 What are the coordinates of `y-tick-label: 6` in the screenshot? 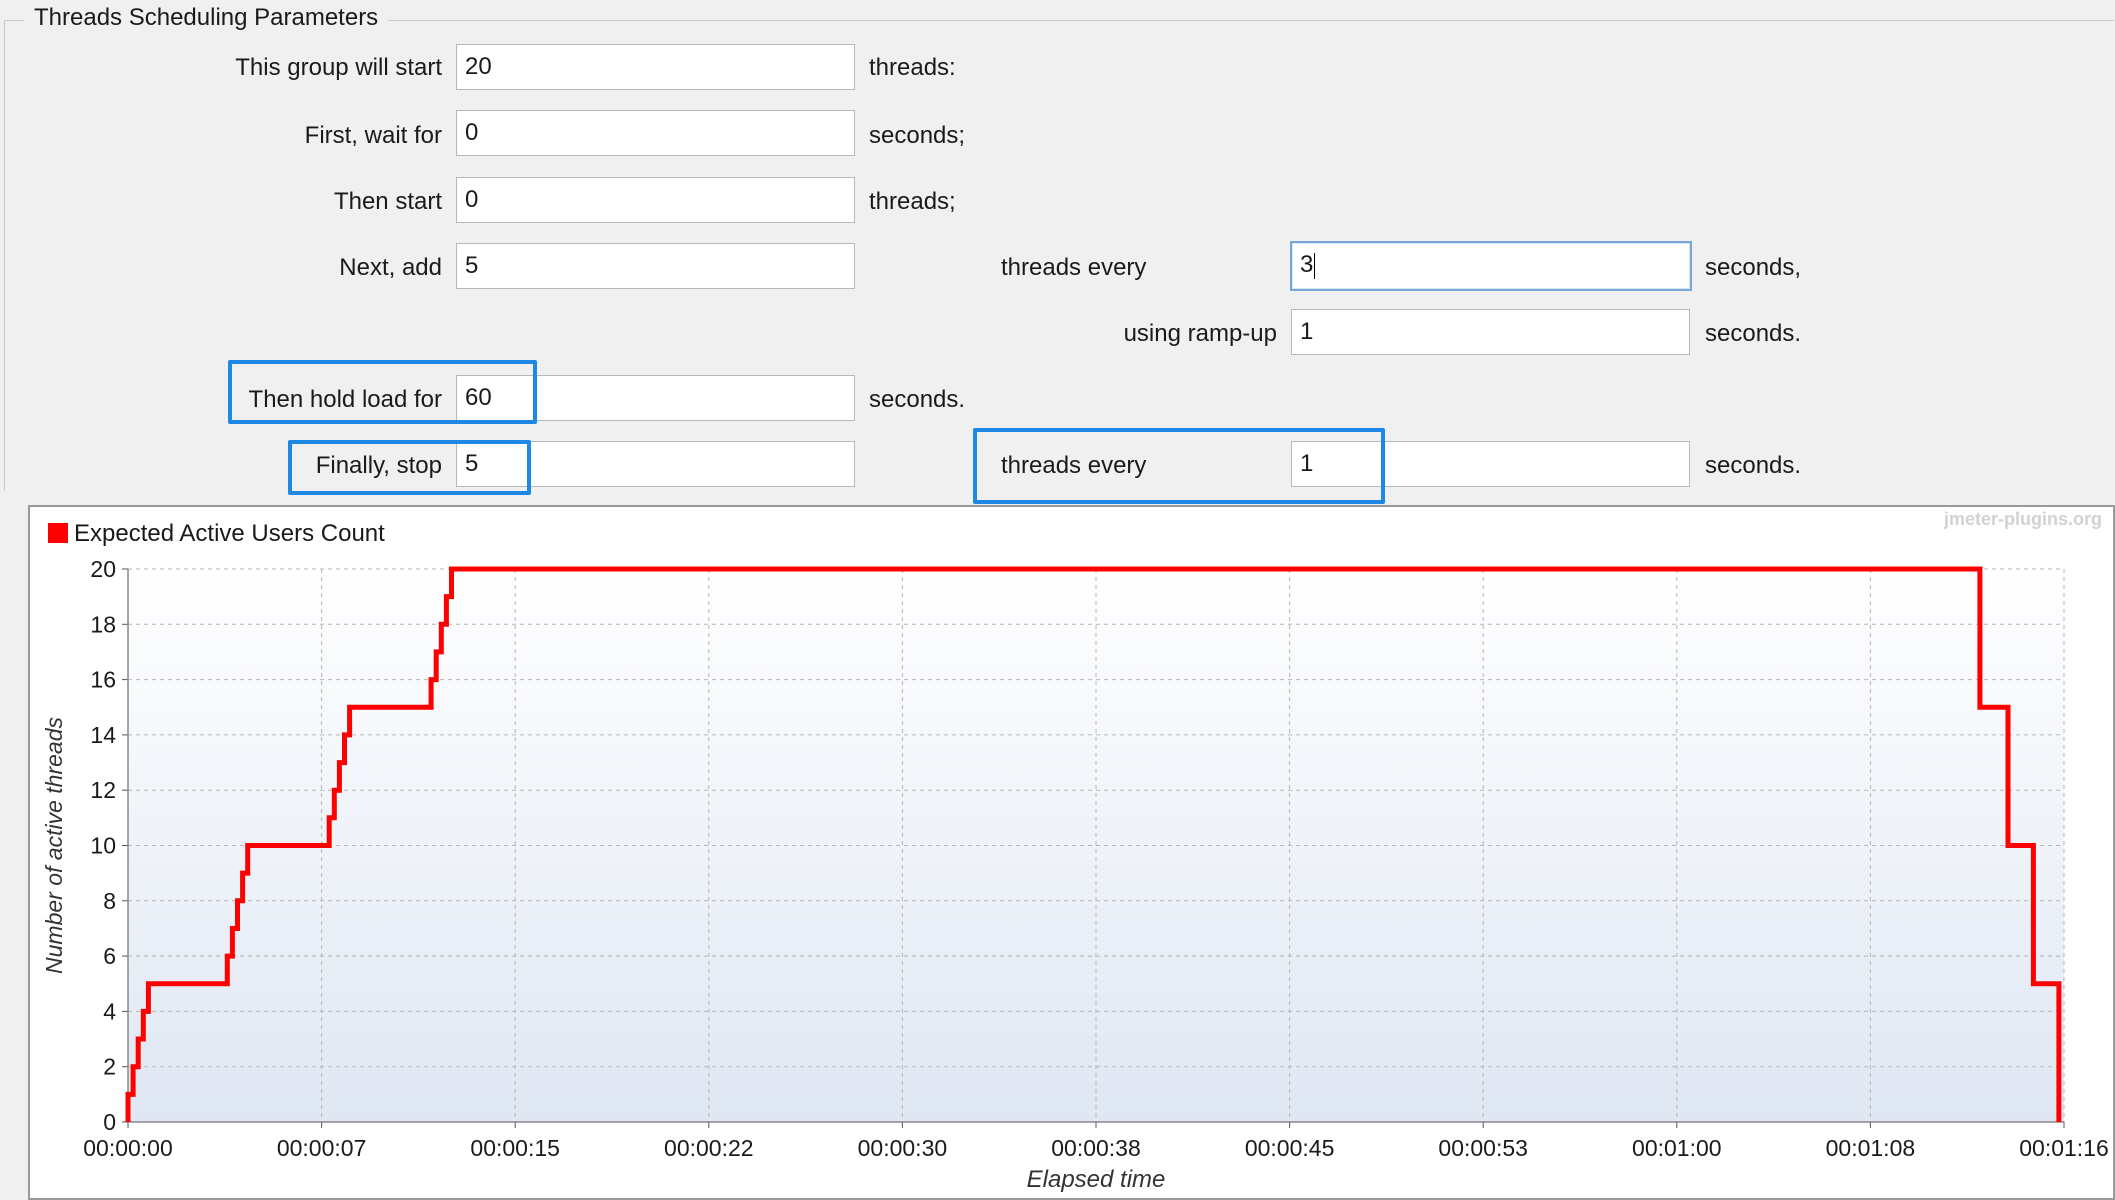 It's located at (109, 956).